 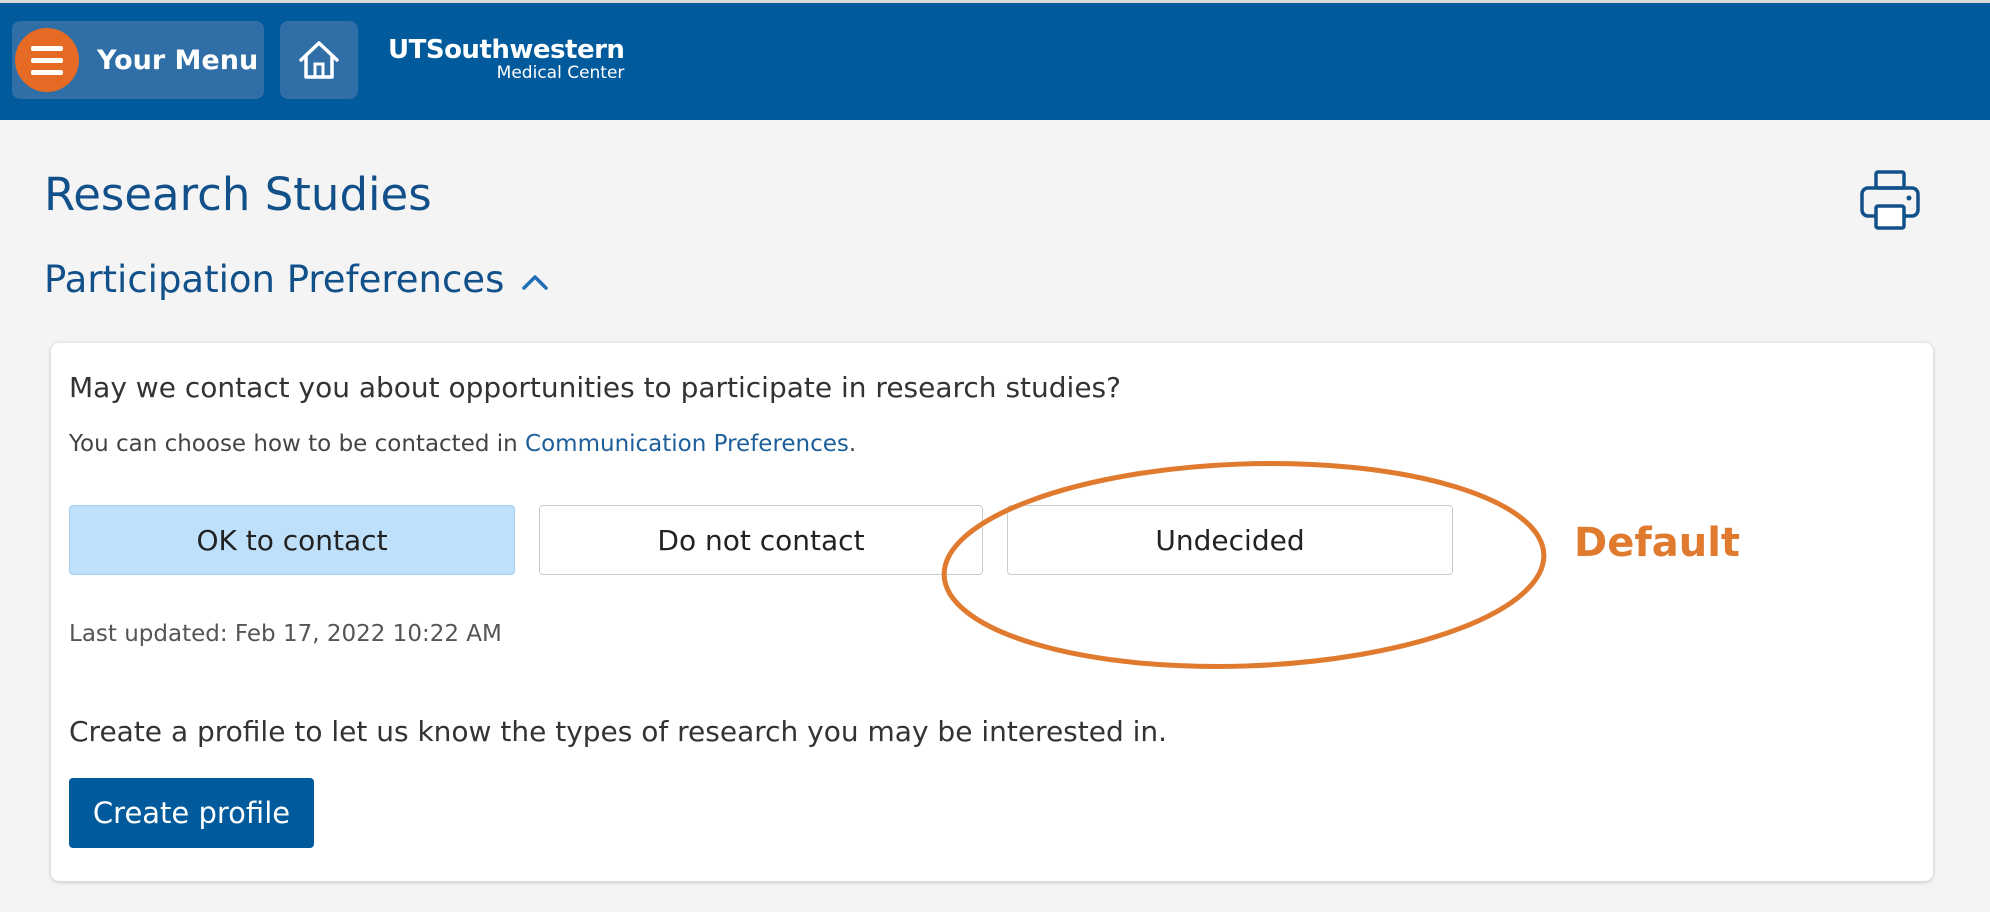 I want to click on printer-icon, so click(x=1890, y=200).